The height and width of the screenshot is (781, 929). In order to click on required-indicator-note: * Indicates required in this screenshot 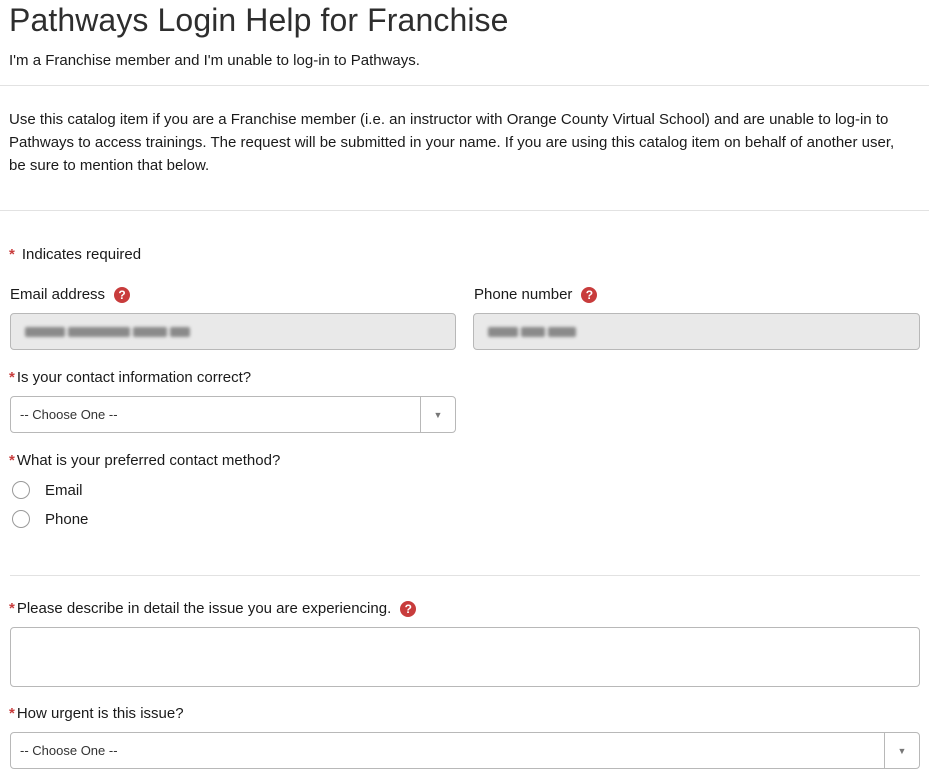, I will do `click(75, 254)`.